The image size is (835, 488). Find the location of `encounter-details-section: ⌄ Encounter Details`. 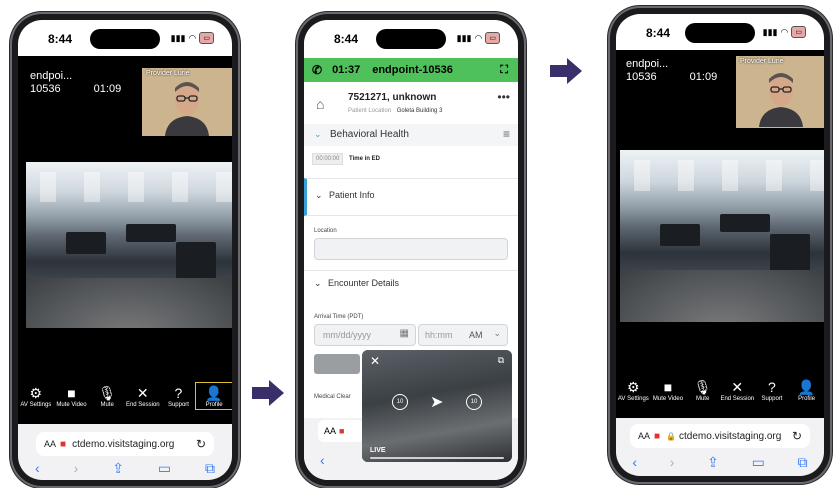

encounter-details-section: ⌄ Encounter Details is located at coordinates (411, 282).